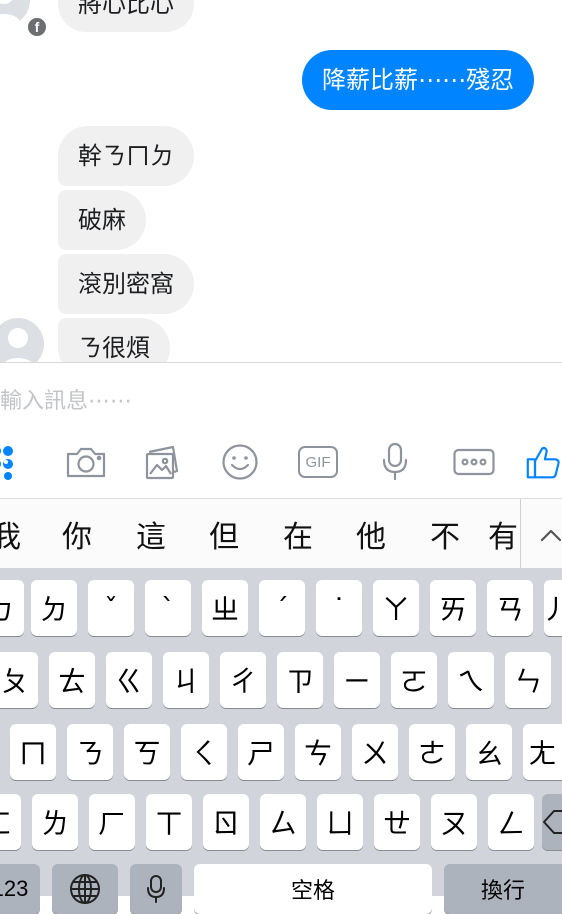  Describe the element at coordinates (511, 822) in the screenshot. I see `key: ㄥ` at that location.